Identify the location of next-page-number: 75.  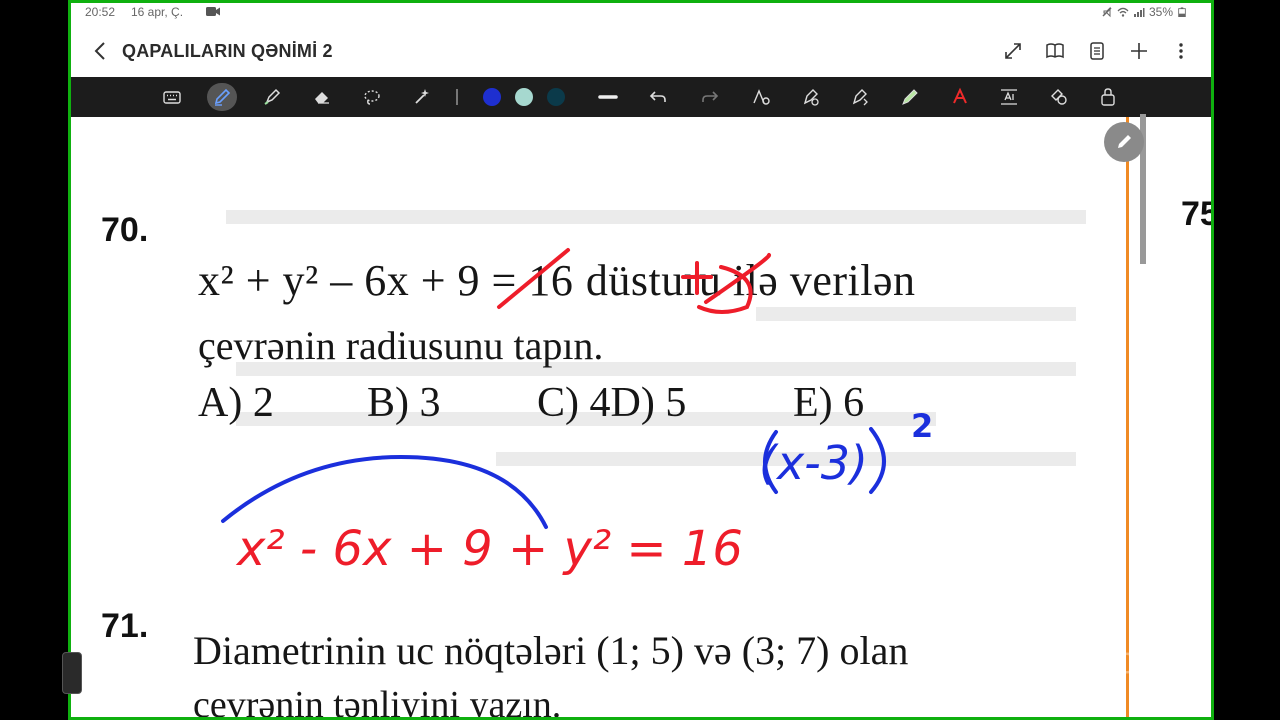
(1196, 214).